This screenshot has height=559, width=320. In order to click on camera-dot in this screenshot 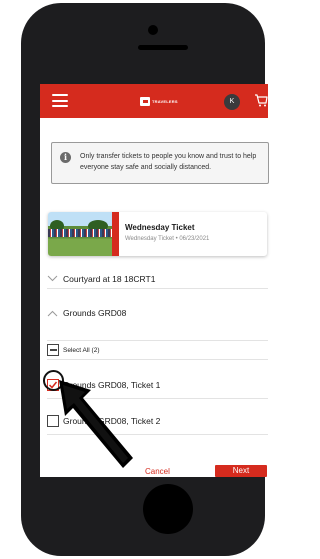, I will do `click(153, 30)`.